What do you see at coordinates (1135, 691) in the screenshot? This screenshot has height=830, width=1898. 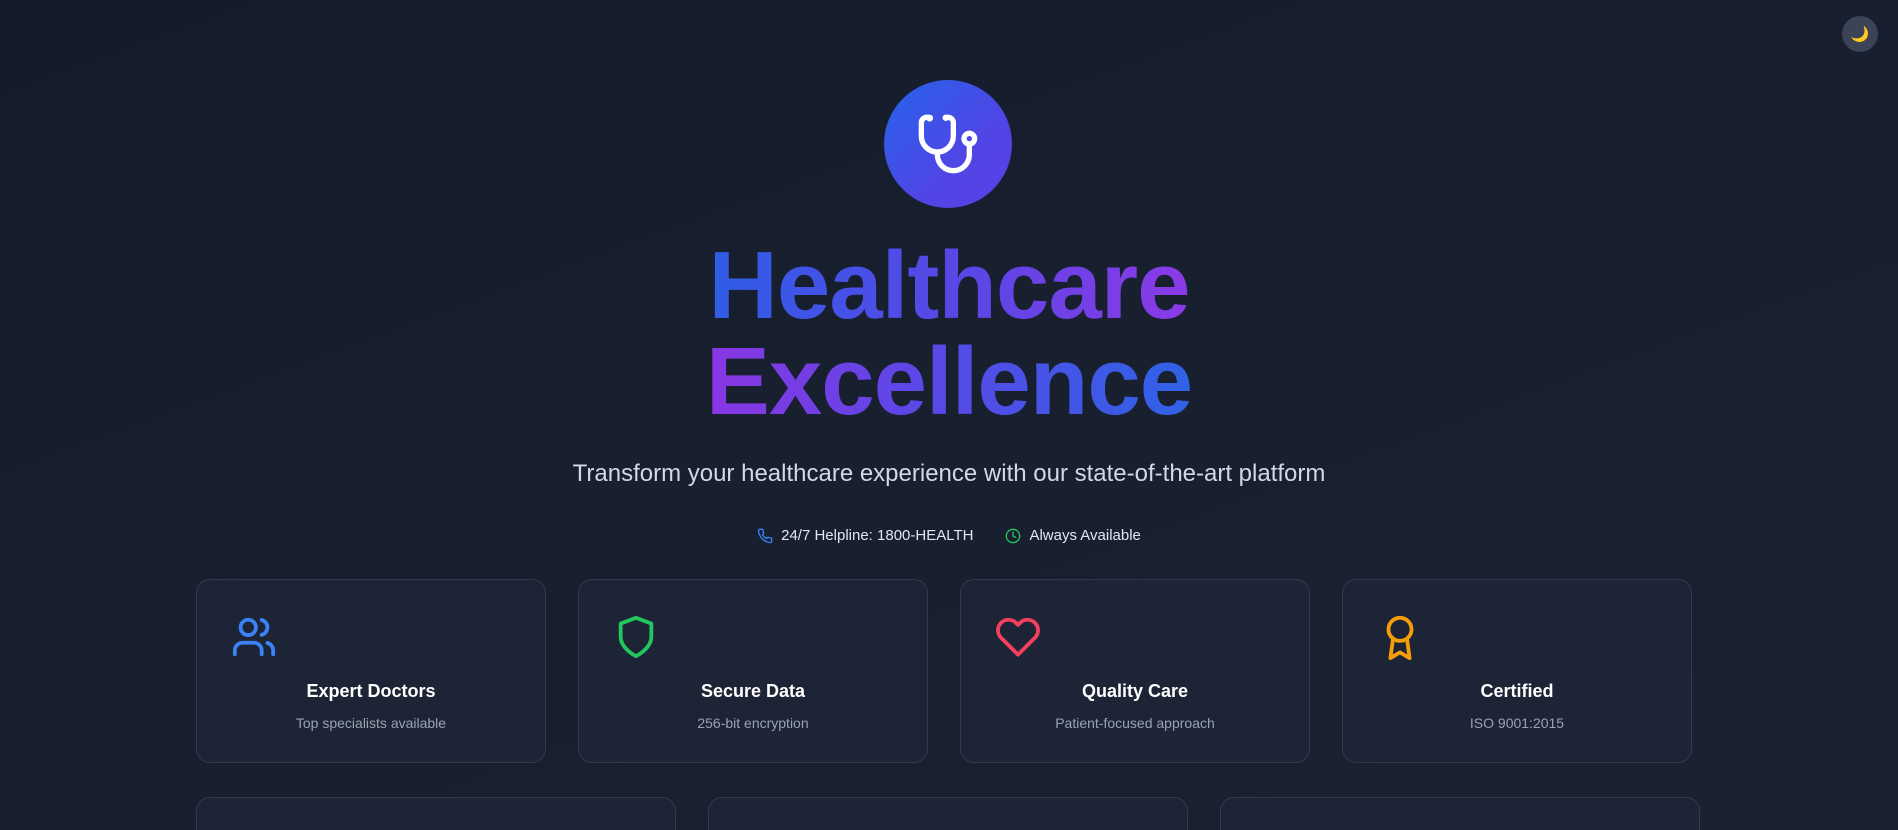 I see `card-title: Quality Care` at bounding box center [1135, 691].